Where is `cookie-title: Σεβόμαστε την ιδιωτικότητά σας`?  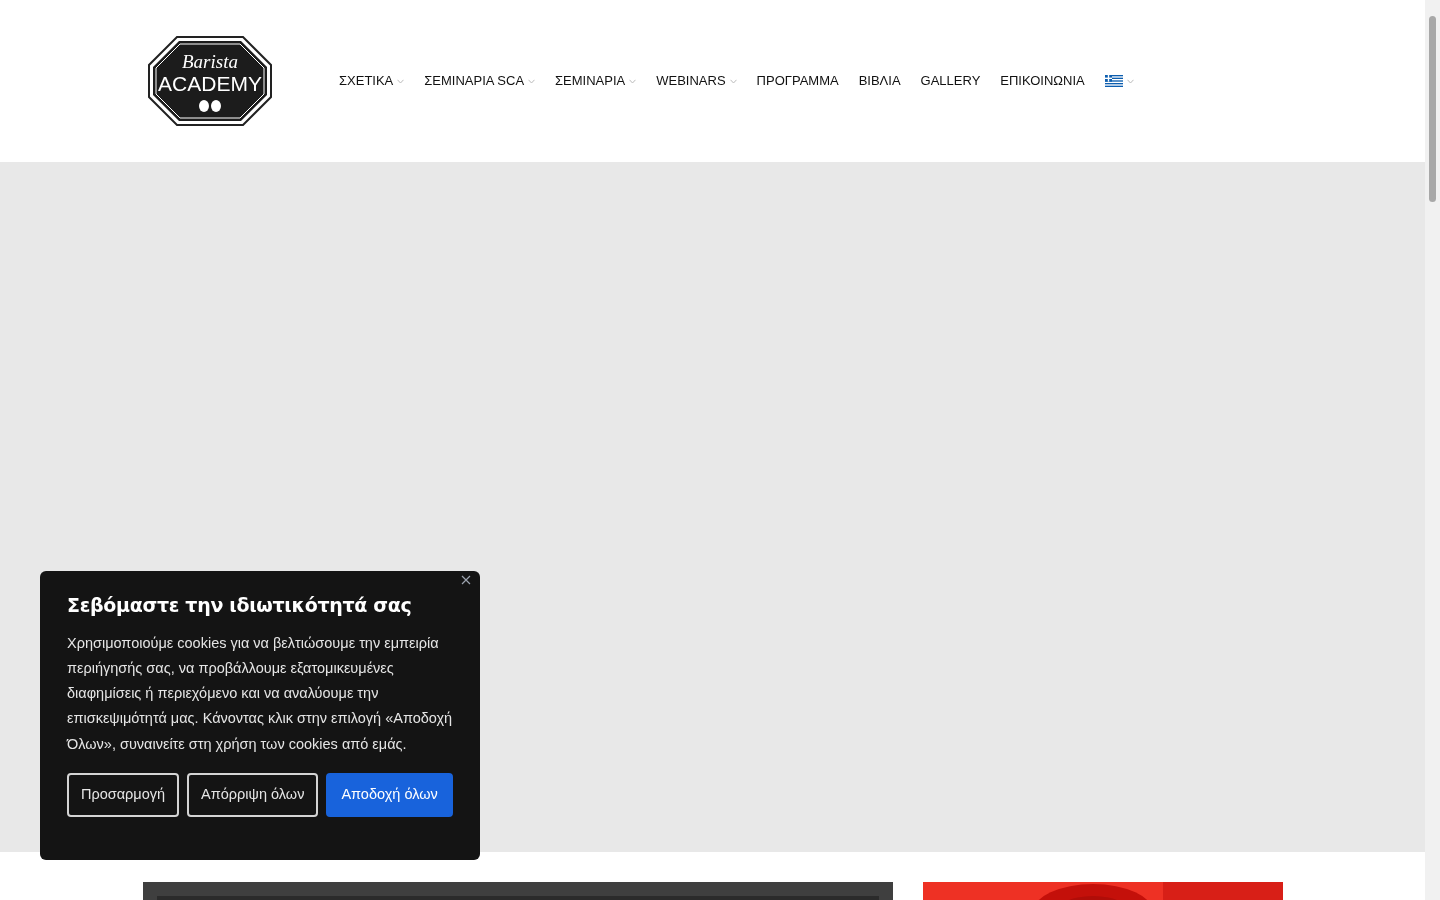
cookie-title: Σεβόμαστε την ιδιωτικότητά σας is located at coordinates (240, 605).